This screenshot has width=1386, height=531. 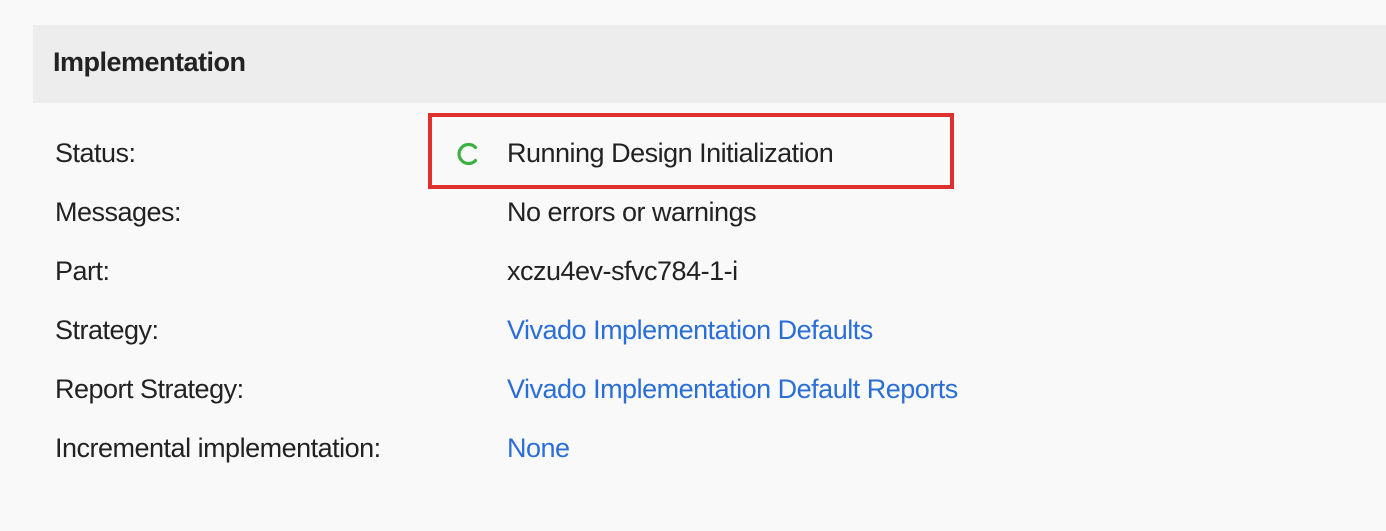 I want to click on implementation-panel-header: Implementation, so click(x=709, y=64).